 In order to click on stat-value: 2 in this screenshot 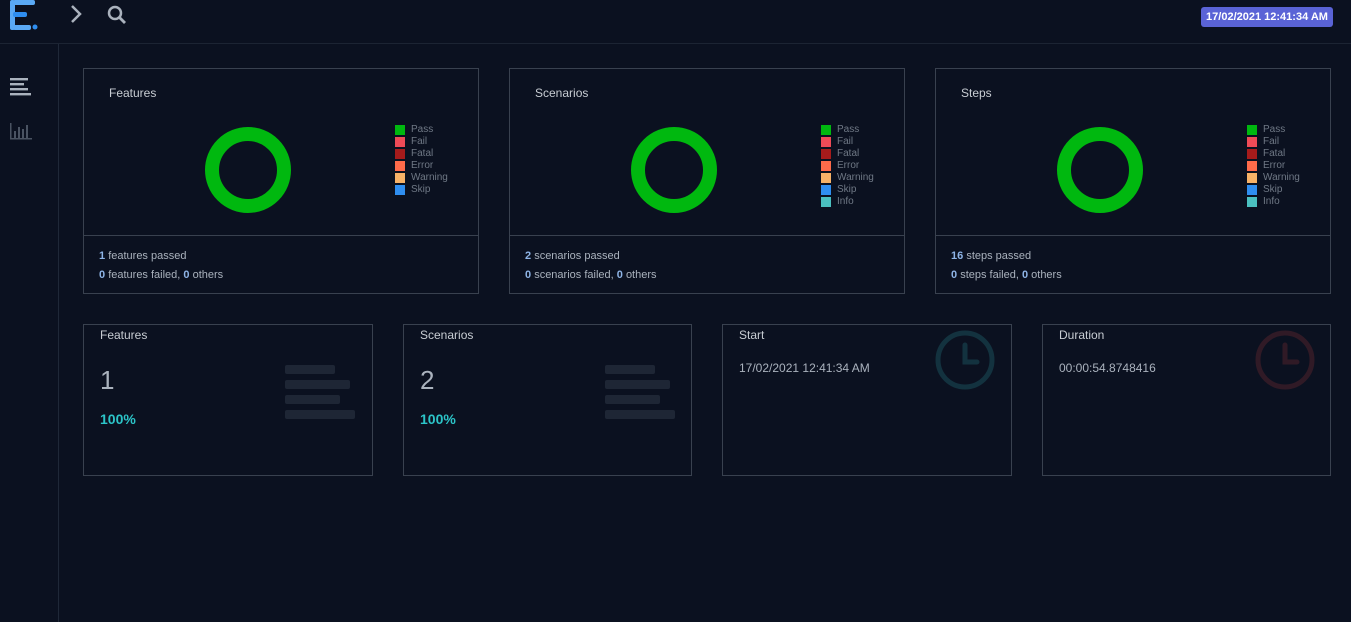, I will do `click(427, 380)`.